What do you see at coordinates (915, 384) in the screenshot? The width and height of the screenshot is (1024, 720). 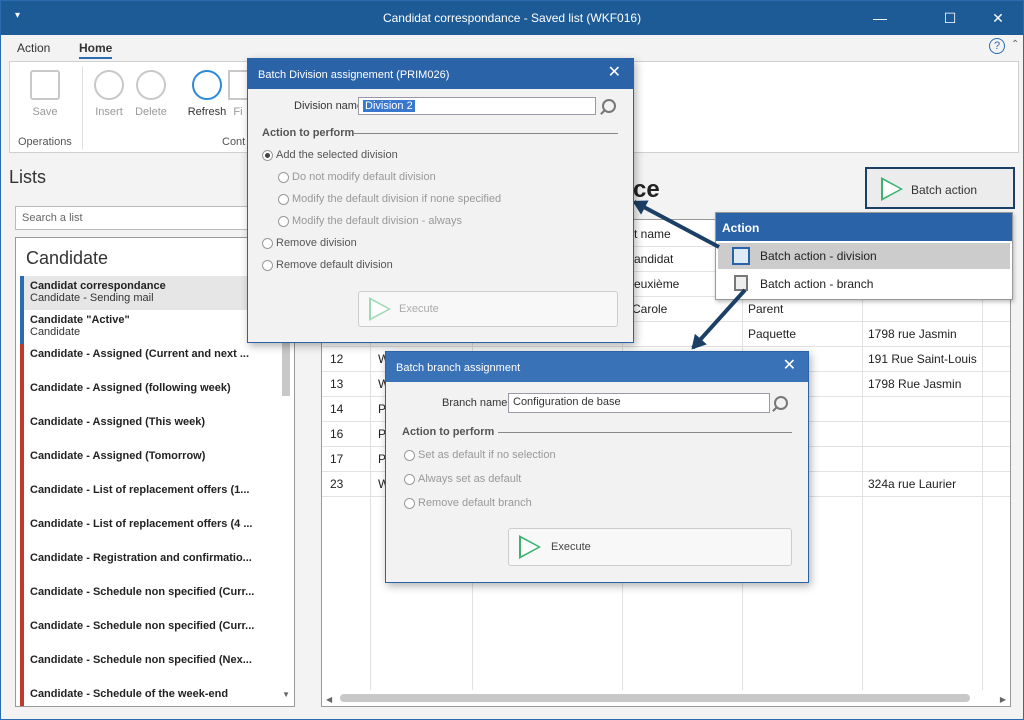 I see `grid-cell: 1798 Rue Jasmin` at bounding box center [915, 384].